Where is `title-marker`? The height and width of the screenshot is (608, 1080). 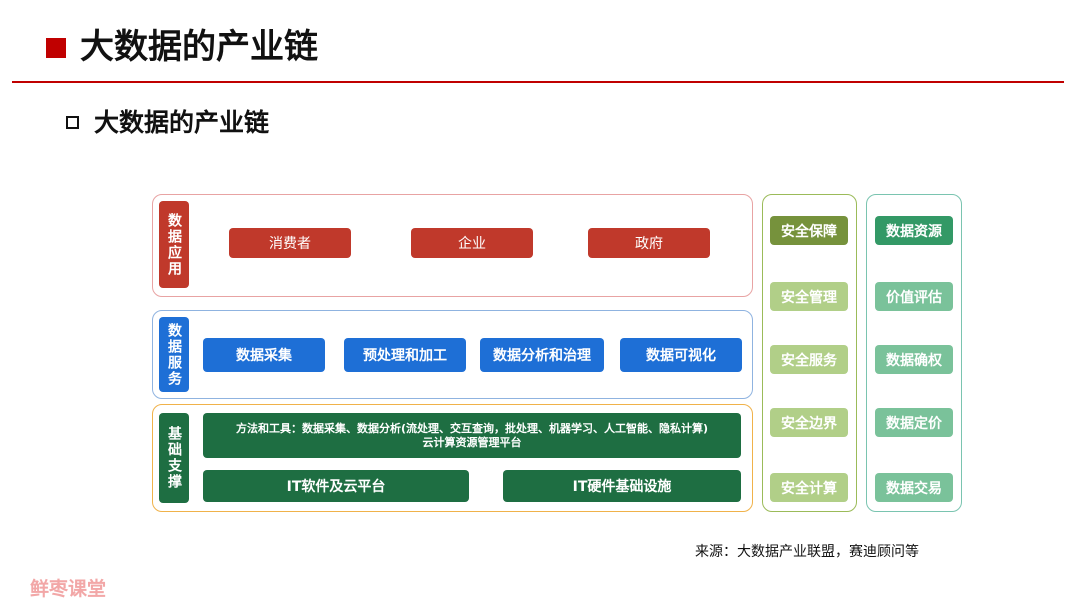 title-marker is located at coordinates (56, 48).